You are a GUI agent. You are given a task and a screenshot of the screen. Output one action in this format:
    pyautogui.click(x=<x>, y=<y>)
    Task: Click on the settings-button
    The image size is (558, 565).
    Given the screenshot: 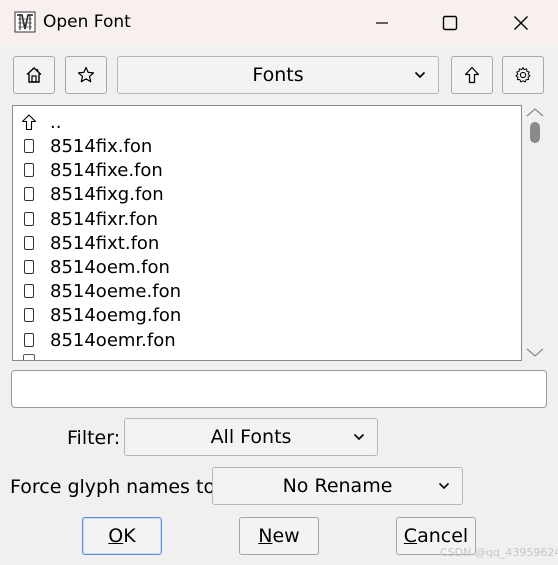 What is the action you would take?
    pyautogui.click(x=523, y=75)
    